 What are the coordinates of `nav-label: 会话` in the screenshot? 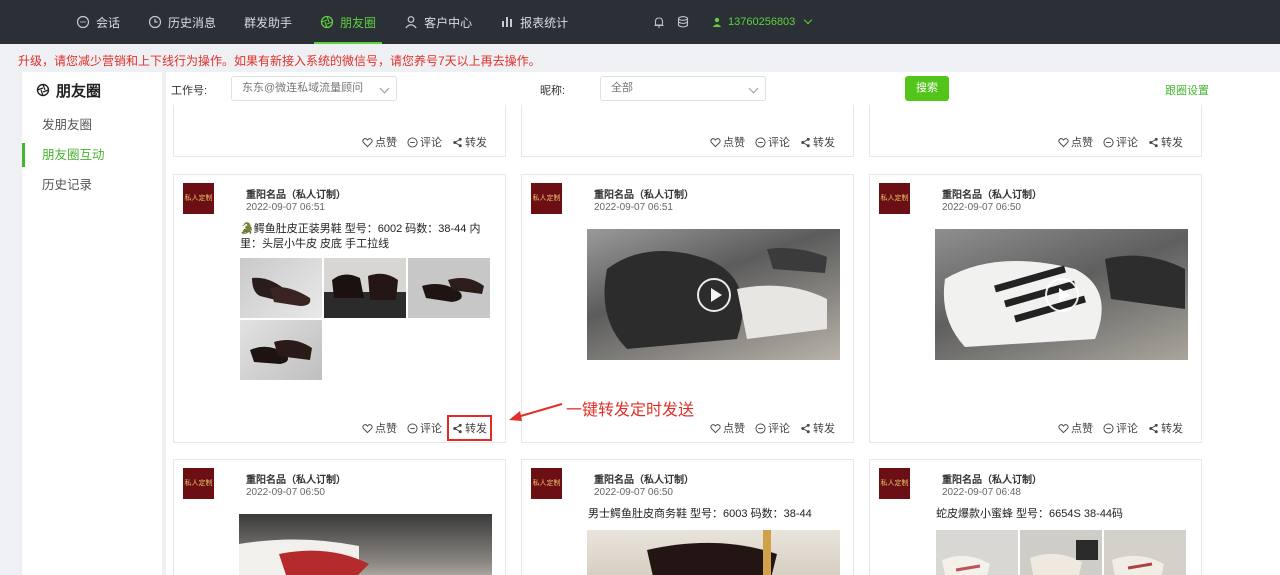 It's located at (108, 22).